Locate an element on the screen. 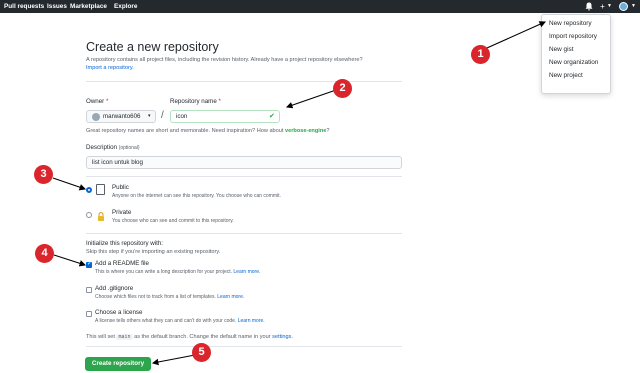  callout-badge-1: 1 is located at coordinates (480, 54).